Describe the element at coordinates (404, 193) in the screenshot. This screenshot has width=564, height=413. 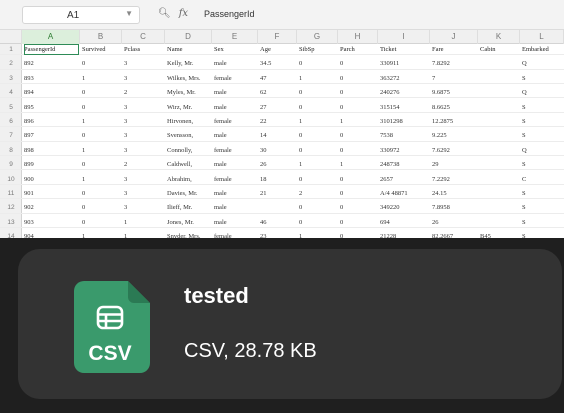
I see `table-cell: A/4 48871` at that location.